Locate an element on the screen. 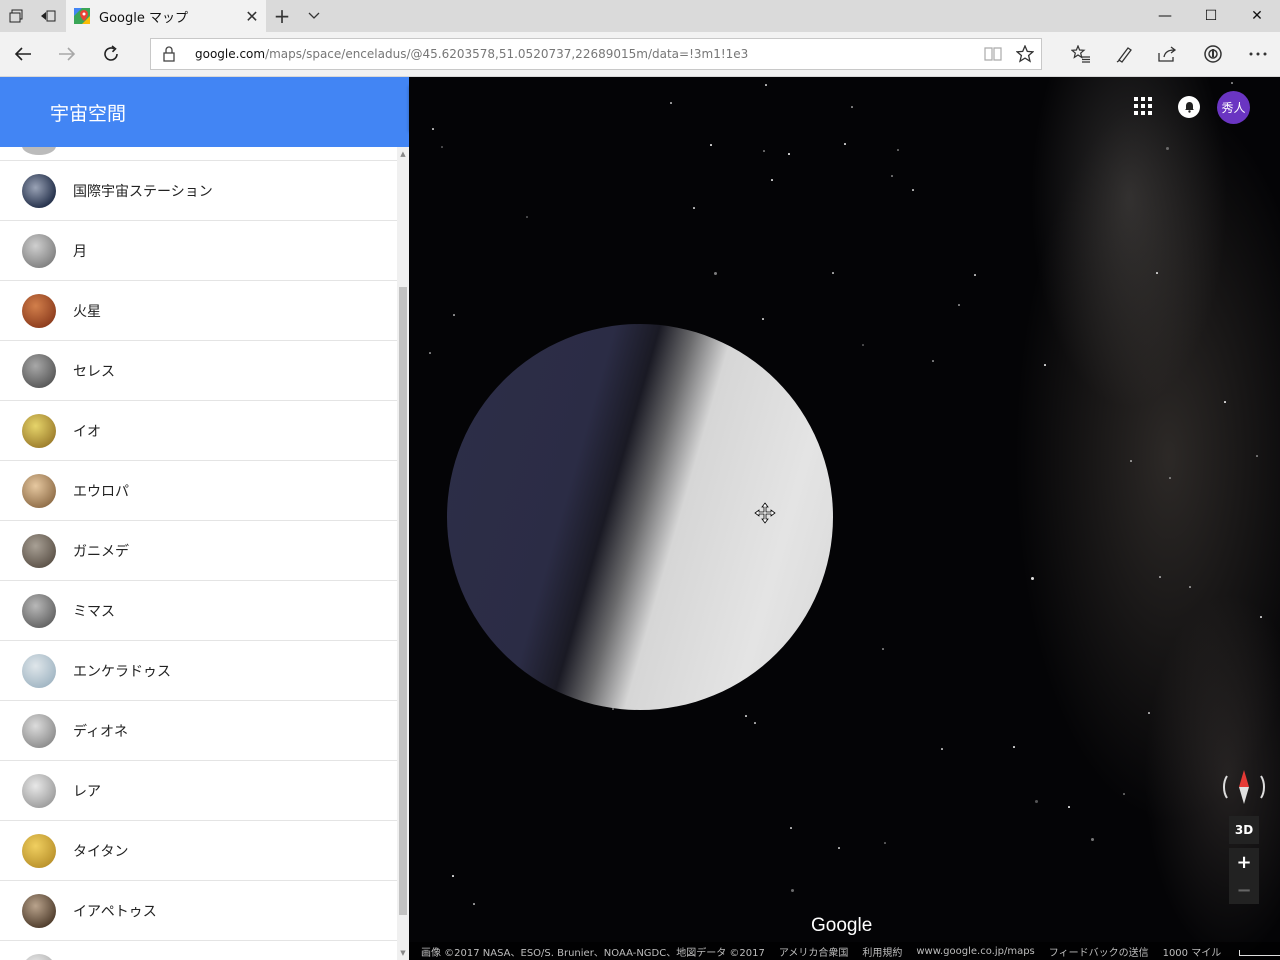 The height and width of the screenshot is (960, 1280). feedback-link: フィードバックの送信 is located at coordinates (1099, 951).